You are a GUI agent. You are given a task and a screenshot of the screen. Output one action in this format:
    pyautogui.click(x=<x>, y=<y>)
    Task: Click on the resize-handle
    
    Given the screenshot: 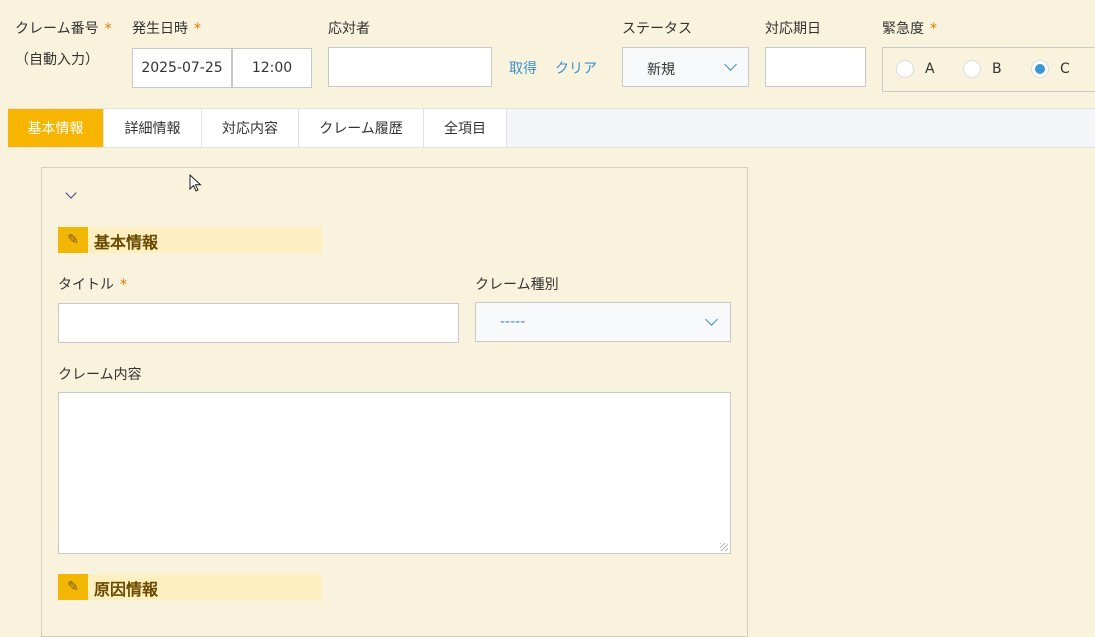 What is the action you would take?
    pyautogui.click(x=724, y=547)
    